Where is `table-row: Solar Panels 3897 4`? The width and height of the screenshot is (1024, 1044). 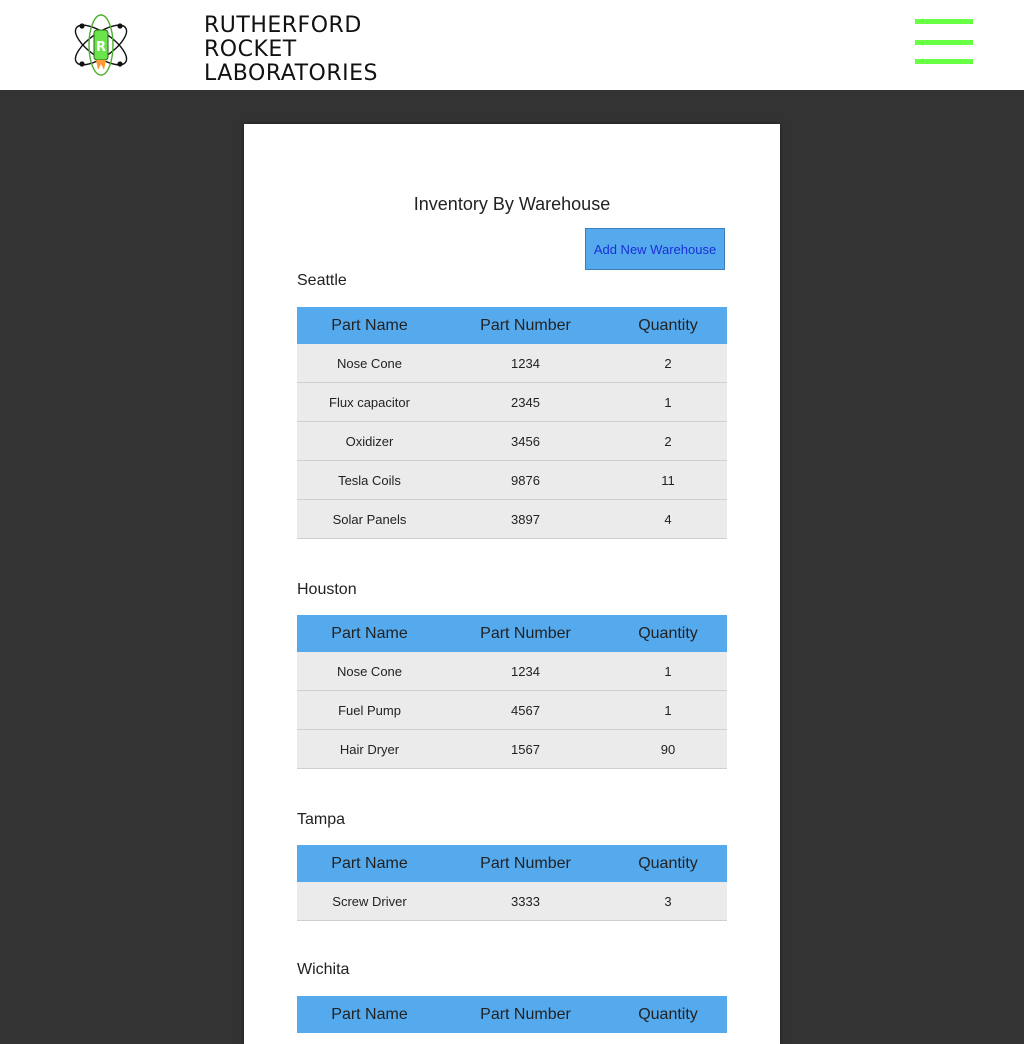 table-row: Solar Panels 3897 4 is located at coordinates (512, 519).